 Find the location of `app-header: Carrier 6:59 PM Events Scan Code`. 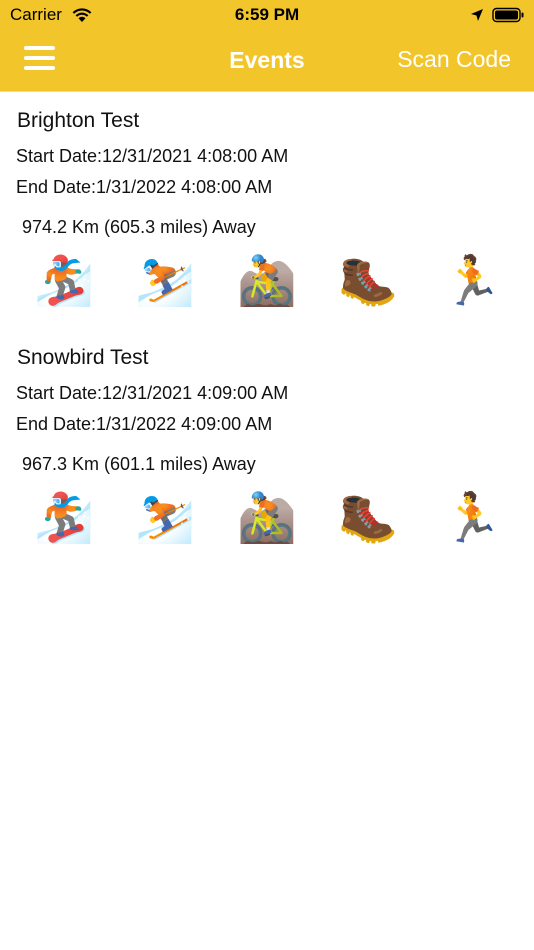

app-header: Carrier 6:59 PM Events Scan Code is located at coordinates (267, 46).